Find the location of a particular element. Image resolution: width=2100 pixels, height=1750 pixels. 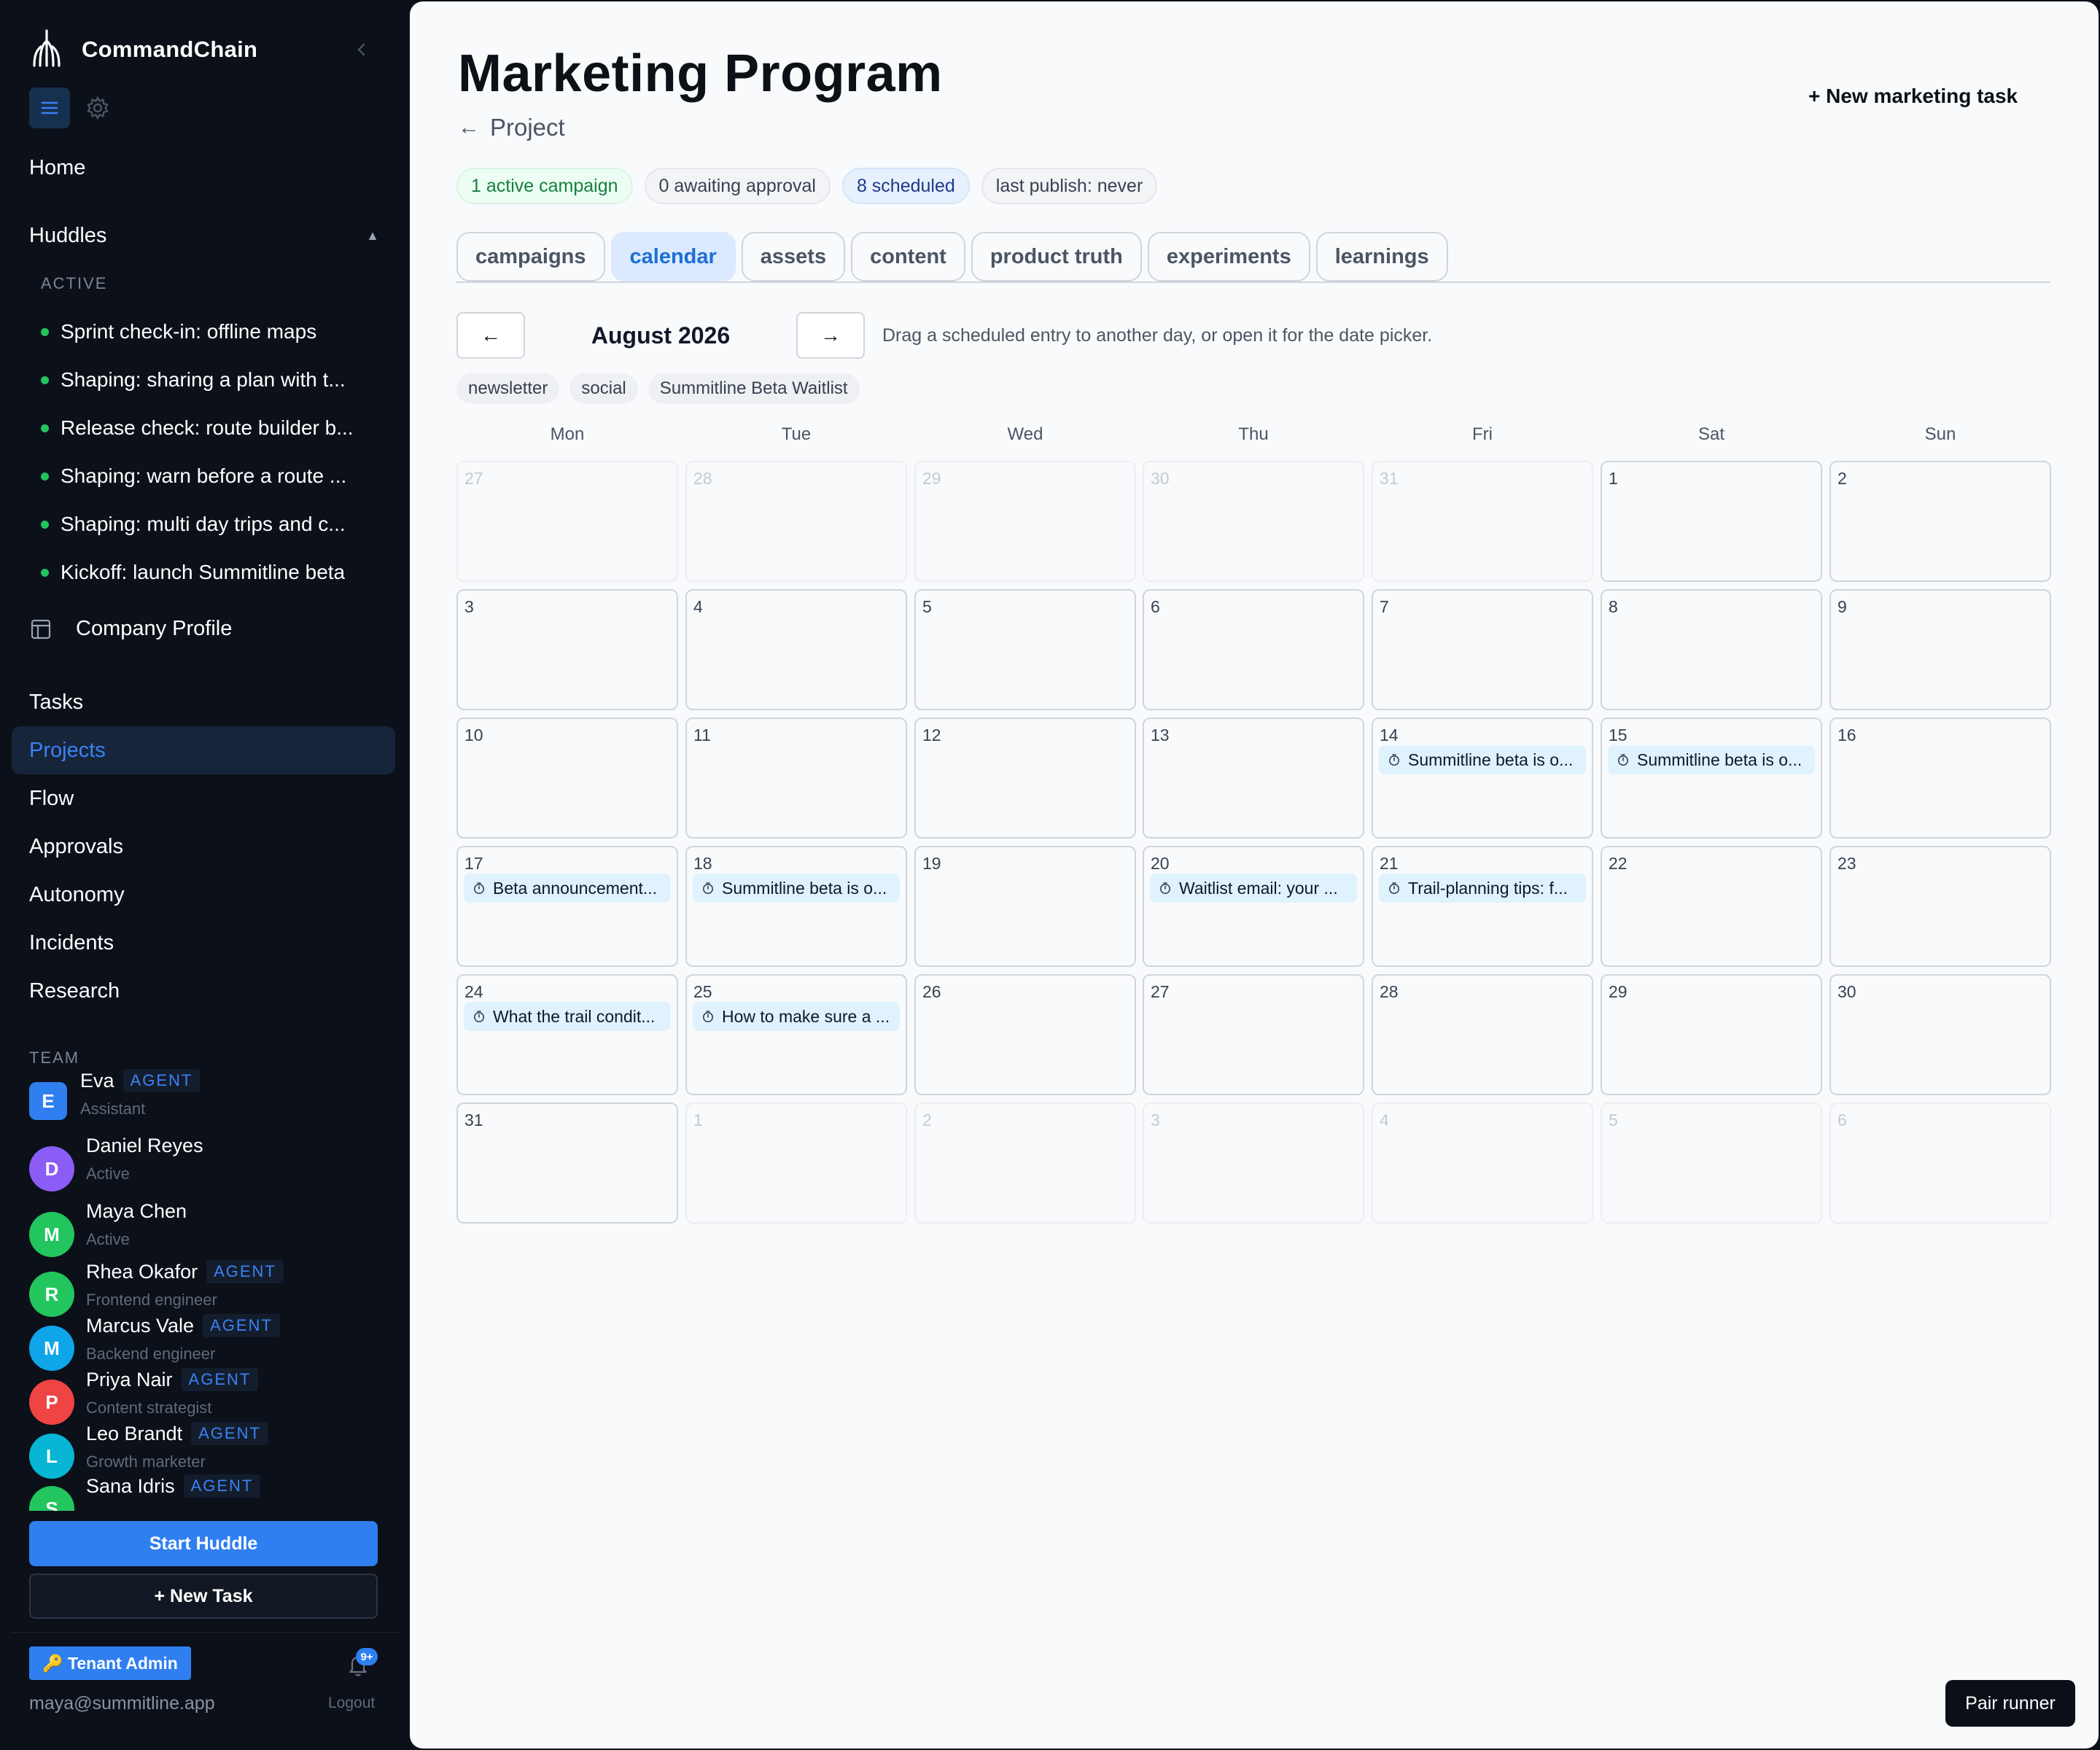

calendar-day-cell: 9 is located at coordinates (1940, 649).